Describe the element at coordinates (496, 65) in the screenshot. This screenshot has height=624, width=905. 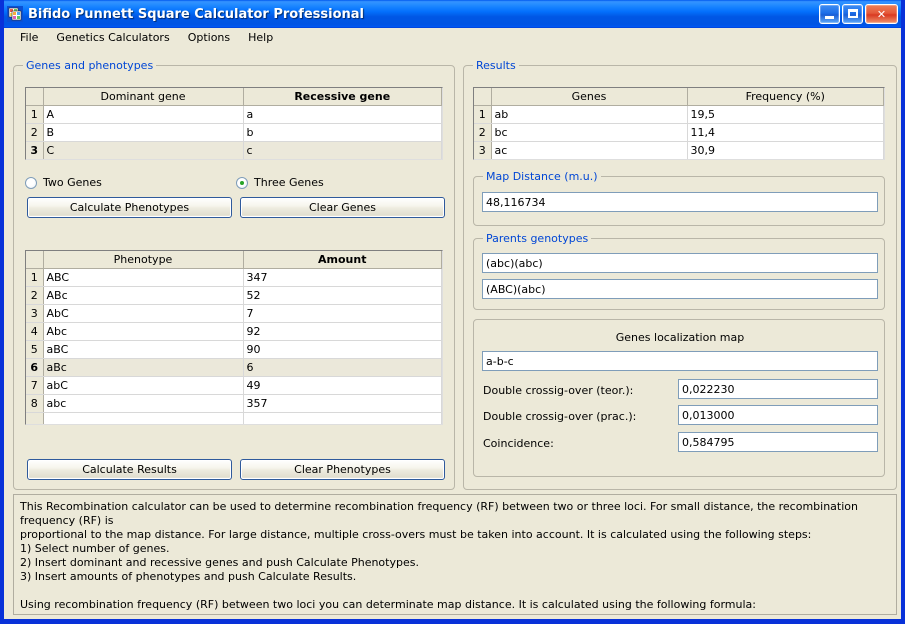
I see `results-title: Results` at that location.